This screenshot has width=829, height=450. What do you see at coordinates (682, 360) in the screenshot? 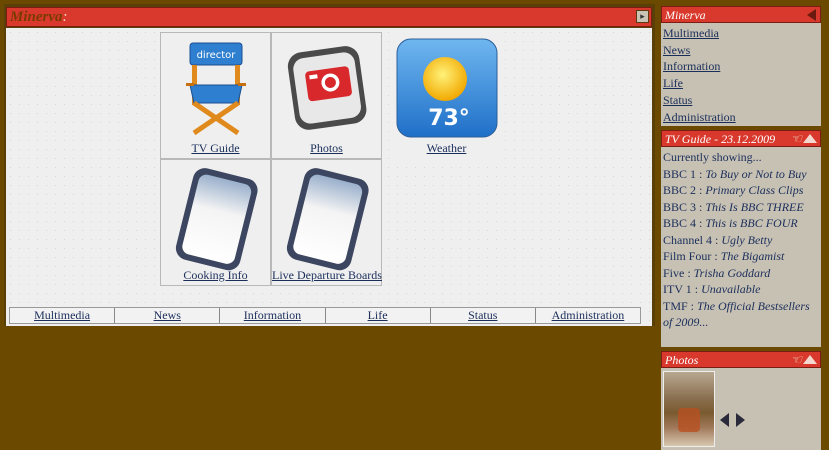
I see `photos-panel-title: Photos` at bounding box center [682, 360].